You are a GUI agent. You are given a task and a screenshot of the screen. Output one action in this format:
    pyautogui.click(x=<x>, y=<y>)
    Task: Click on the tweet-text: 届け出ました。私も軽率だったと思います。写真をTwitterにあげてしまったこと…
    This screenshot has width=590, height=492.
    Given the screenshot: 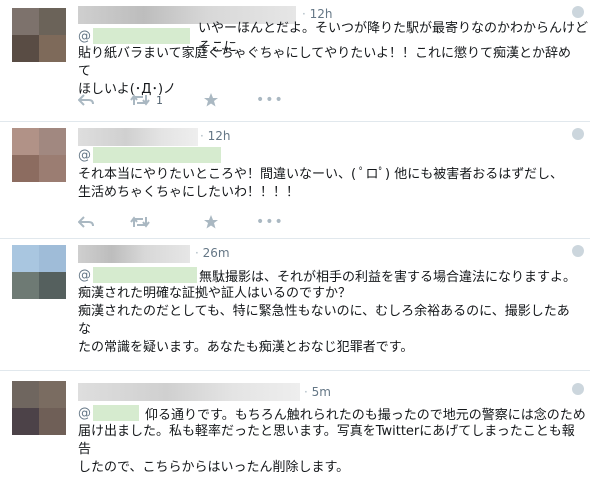 What is the action you would take?
    pyautogui.click(x=326, y=449)
    